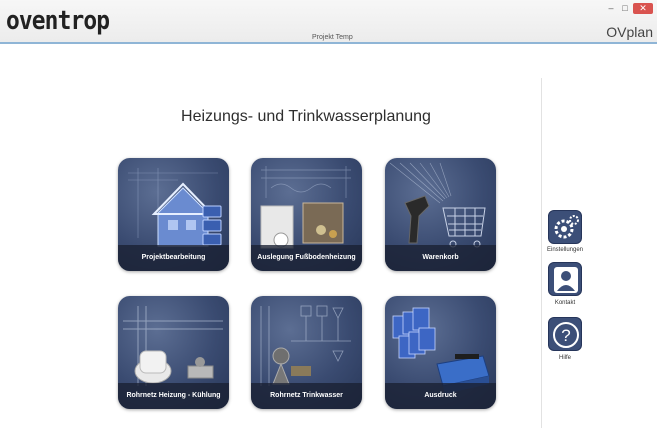  I want to click on settings-button, so click(565, 227).